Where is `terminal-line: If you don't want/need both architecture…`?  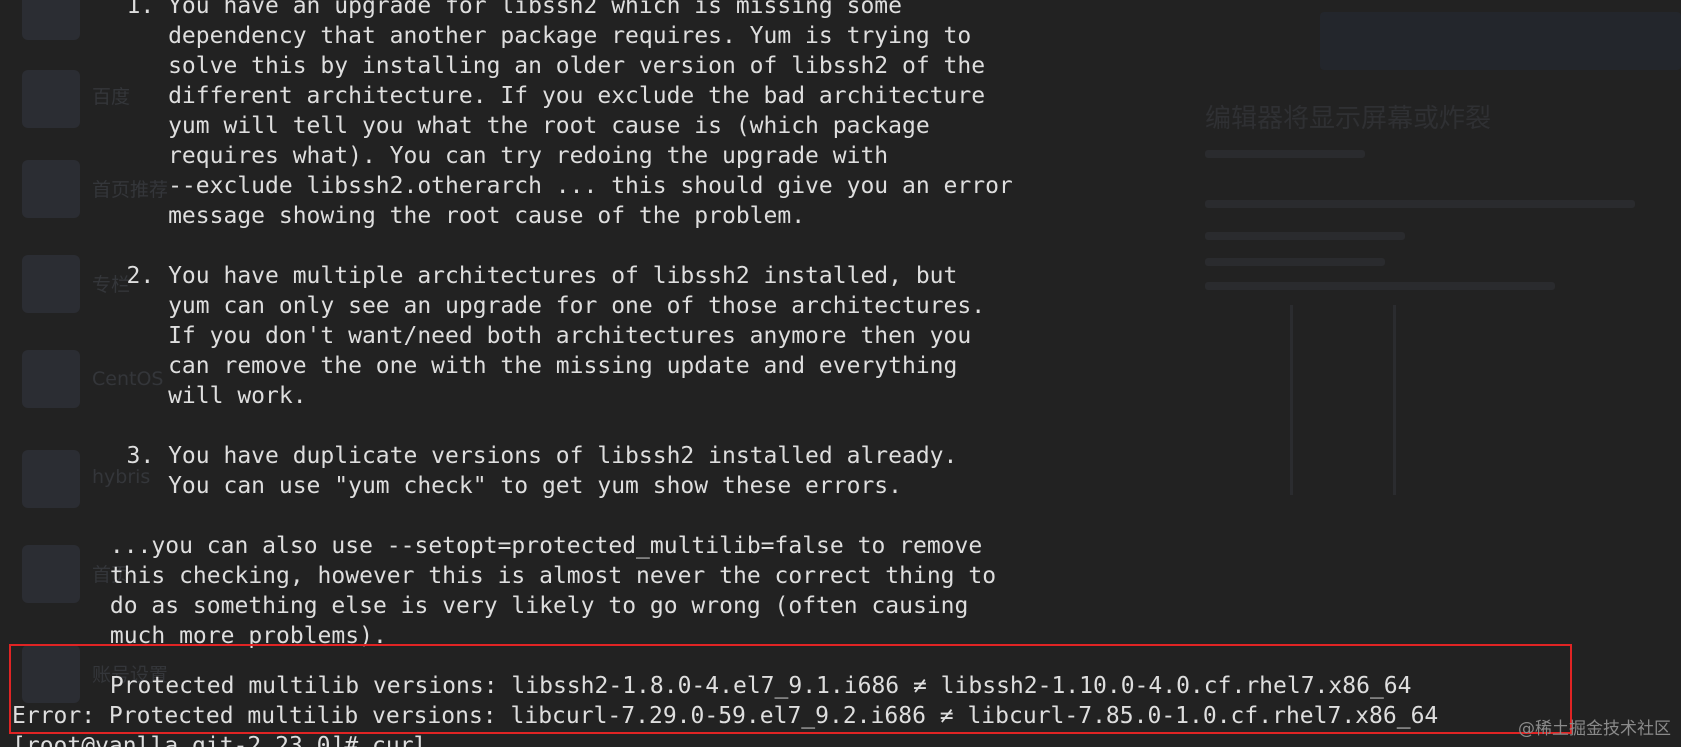 terminal-line: If you don't want/need both architecture… is located at coordinates (528, 336).